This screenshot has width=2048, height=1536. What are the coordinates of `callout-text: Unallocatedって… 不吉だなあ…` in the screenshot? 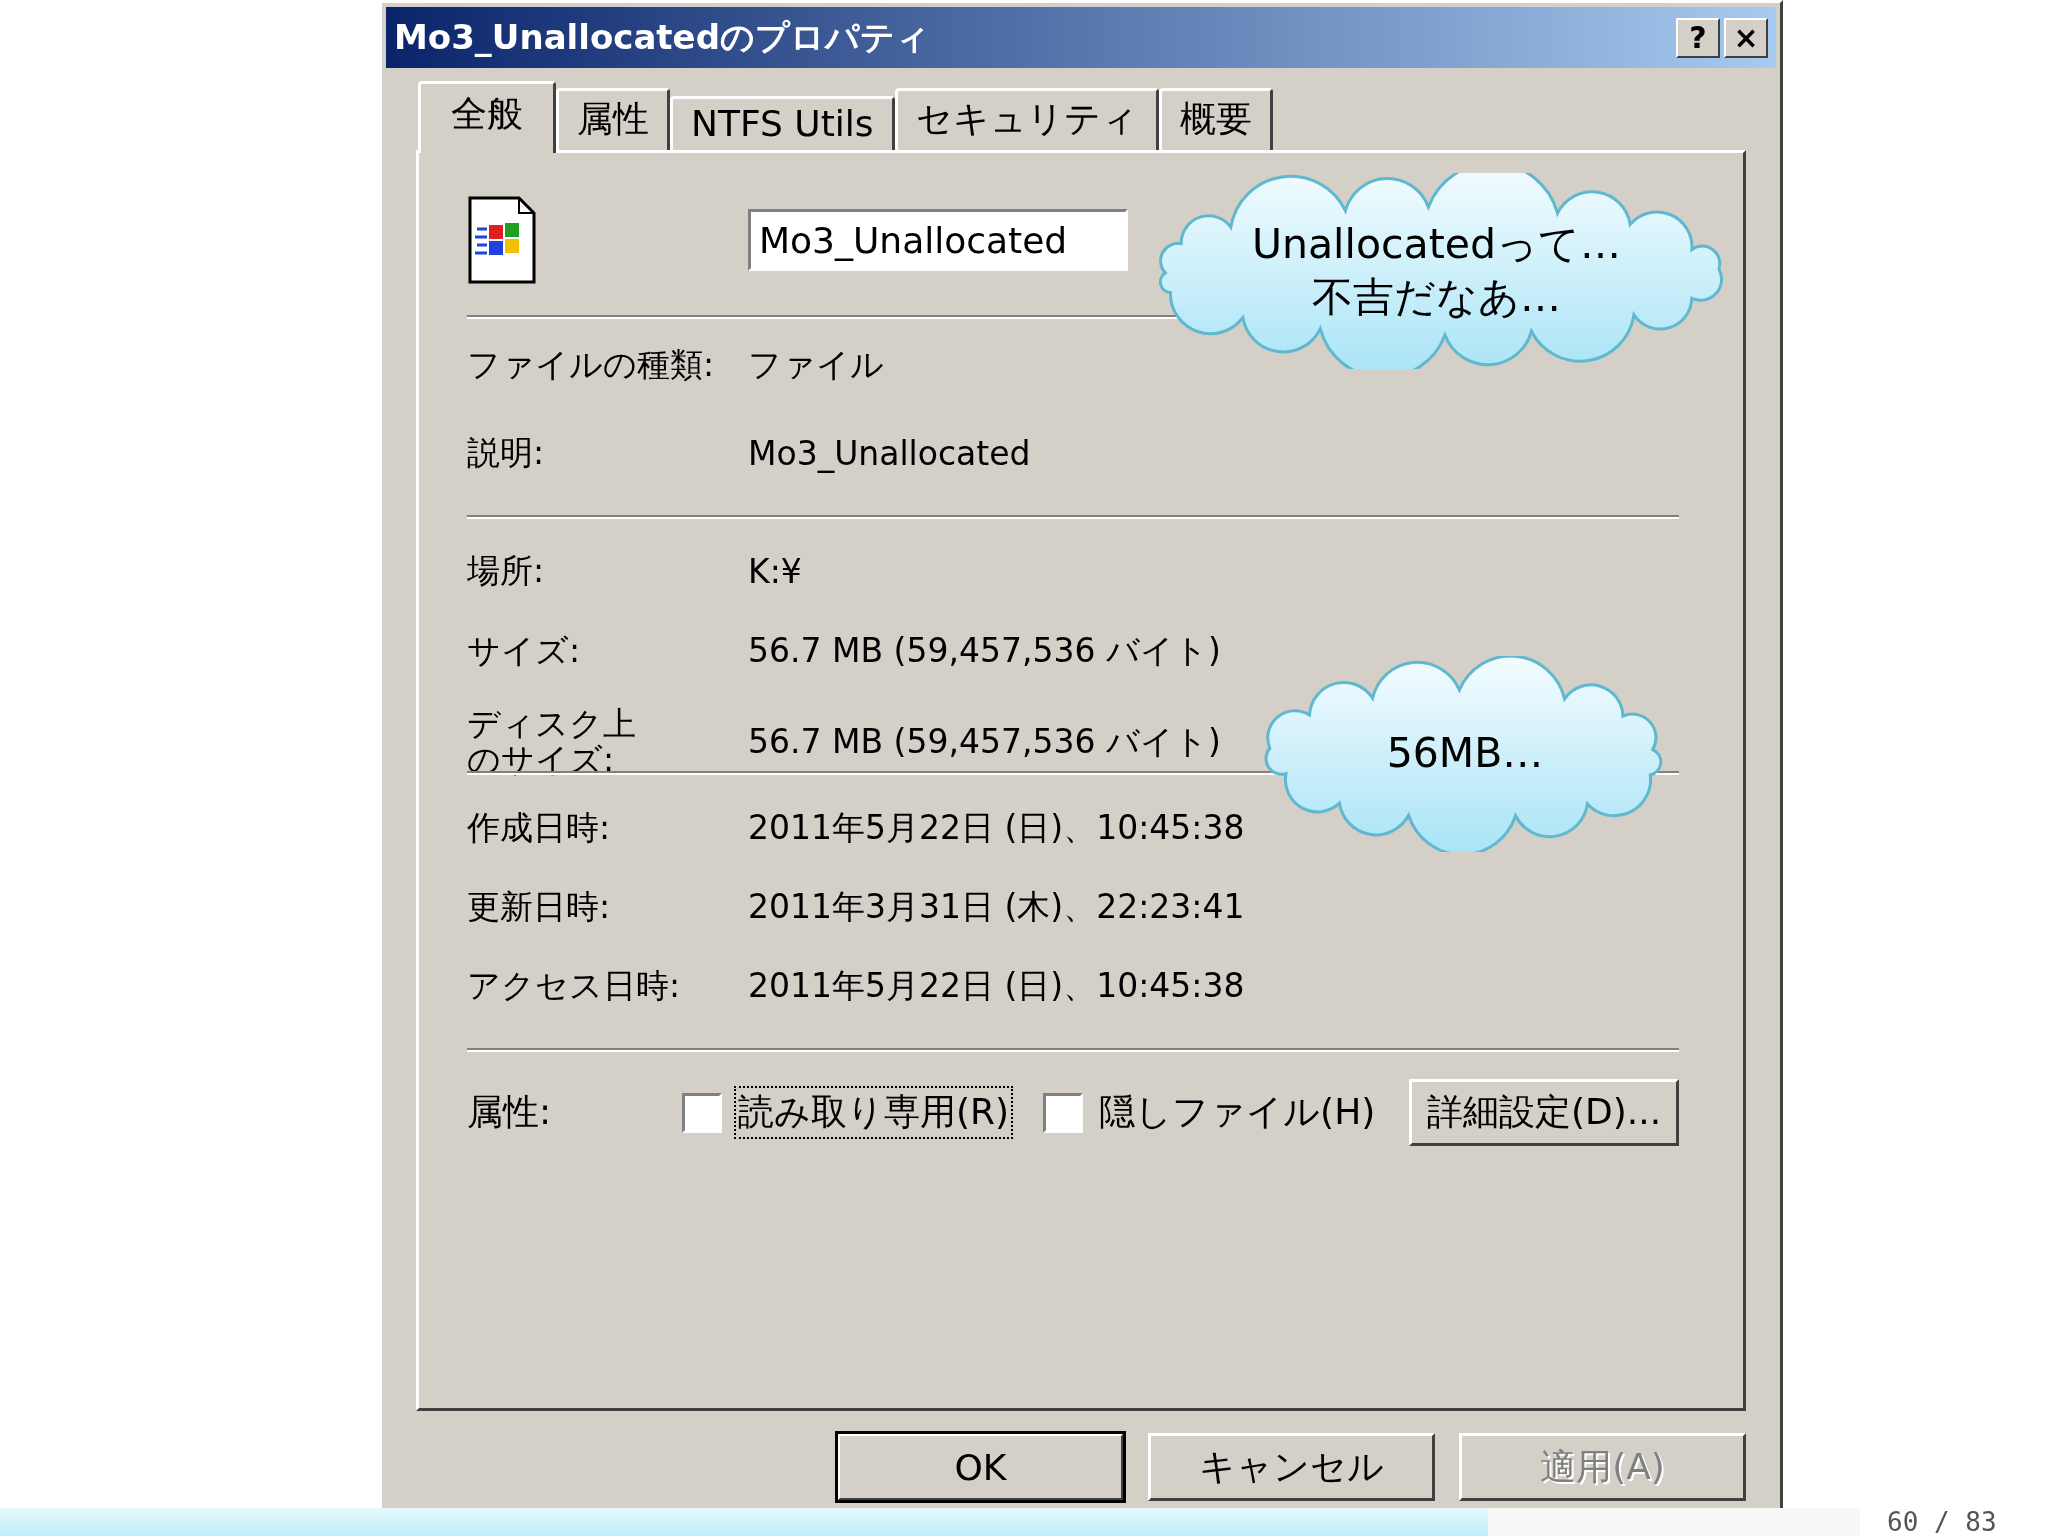 It's located at (1436, 270).